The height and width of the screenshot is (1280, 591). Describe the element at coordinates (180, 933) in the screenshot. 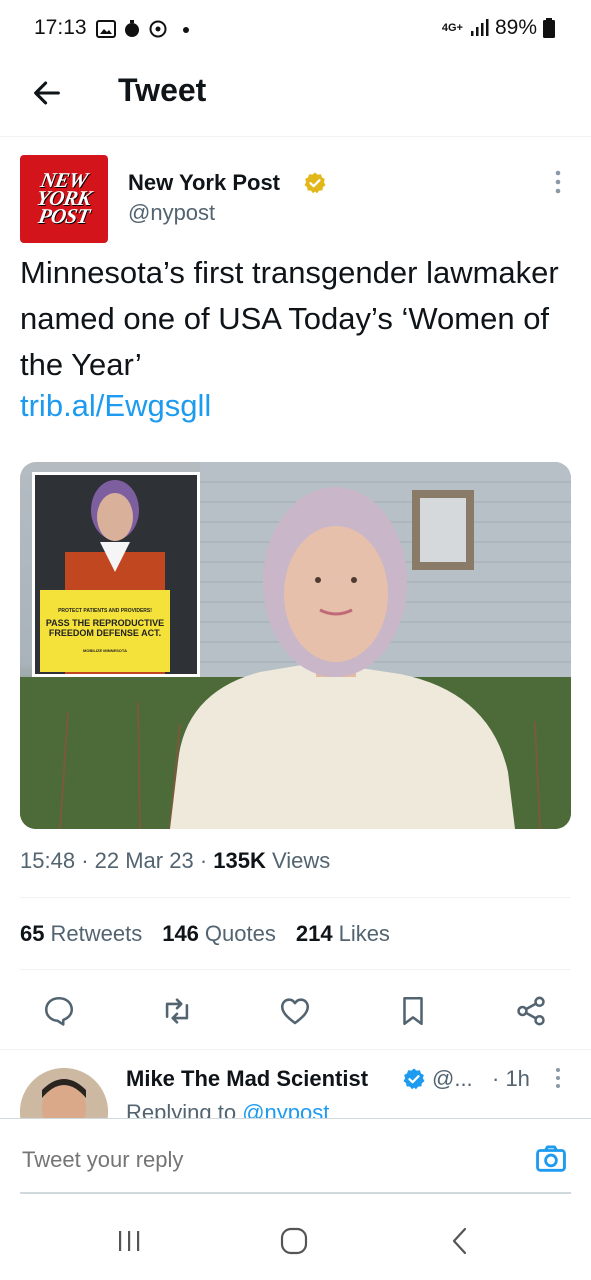

I see `quotes-count: 146` at that location.